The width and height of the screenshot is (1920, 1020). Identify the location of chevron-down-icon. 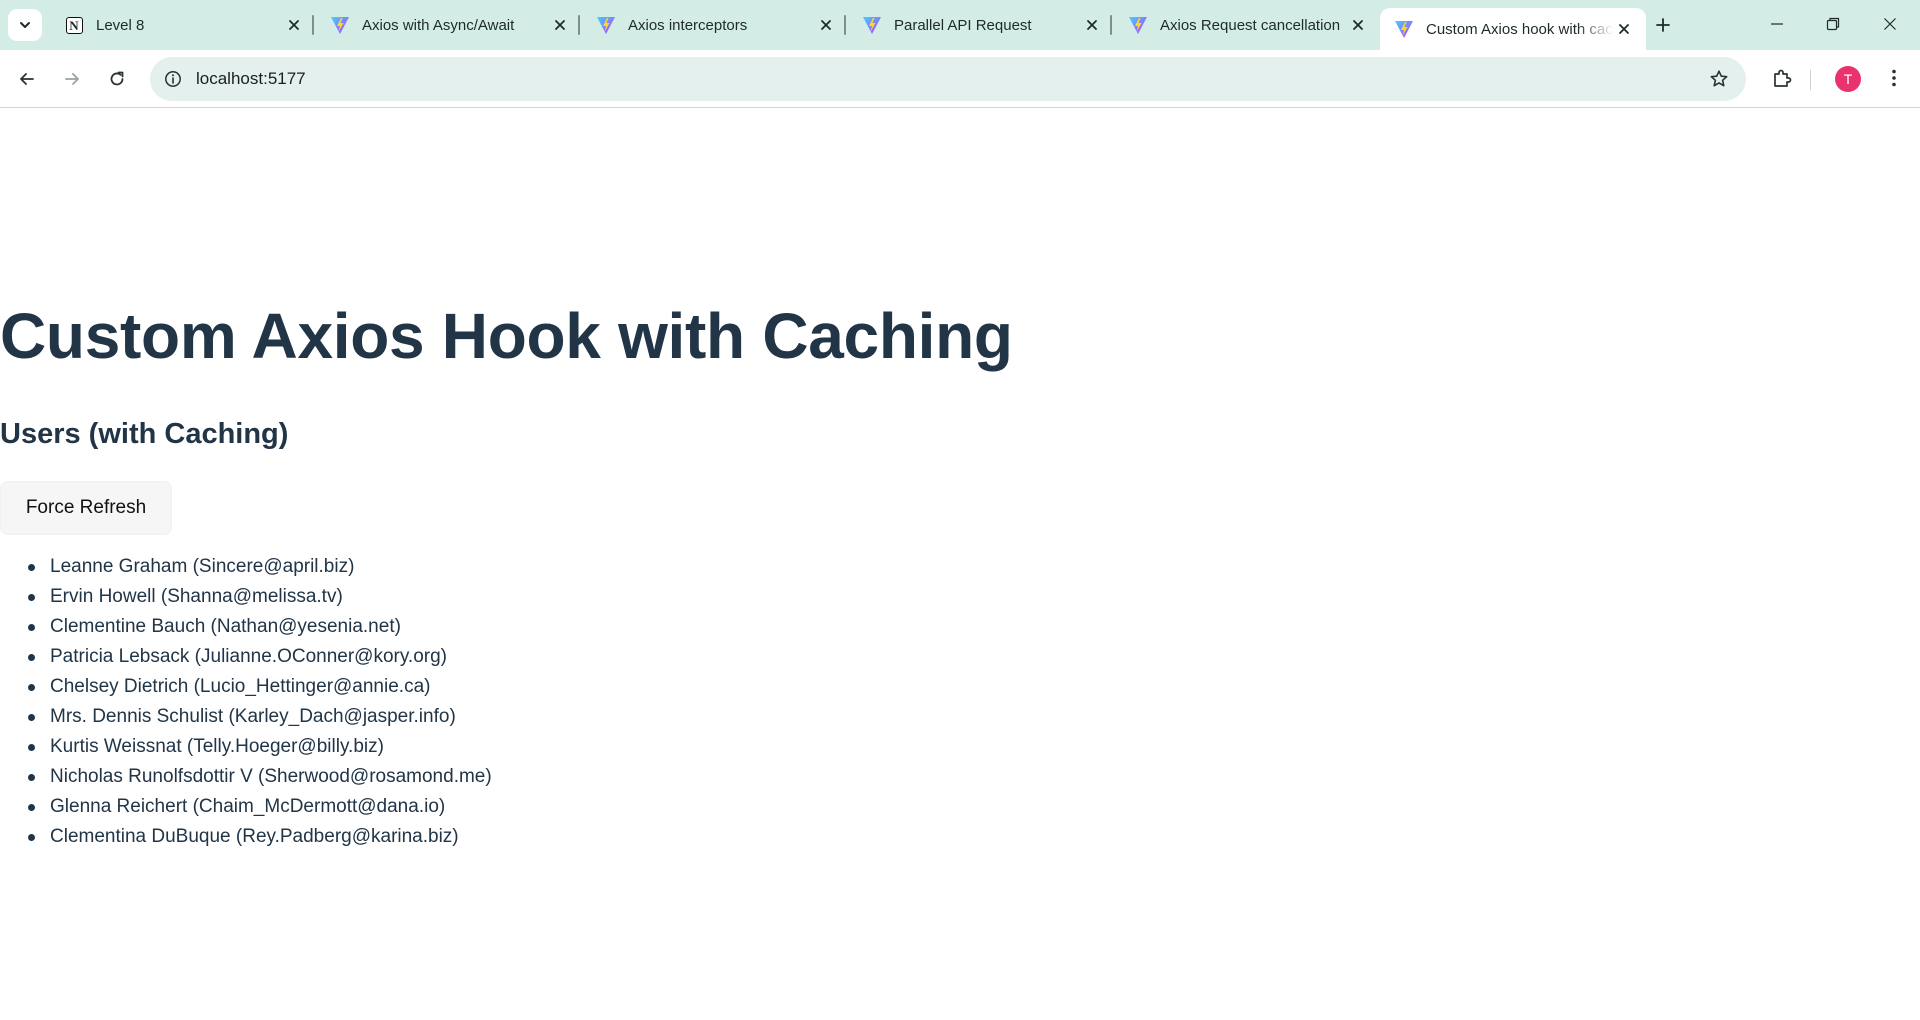
(25, 25).